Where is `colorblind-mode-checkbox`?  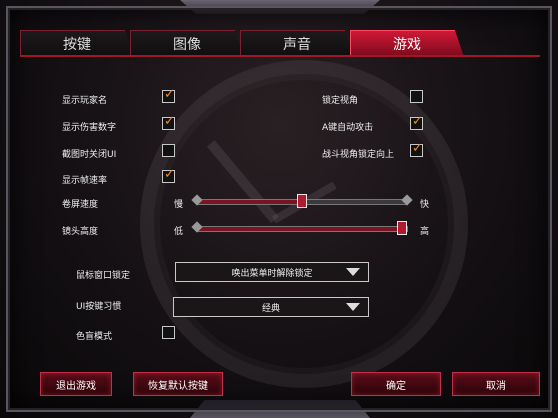 colorblind-mode-checkbox is located at coordinates (168, 332).